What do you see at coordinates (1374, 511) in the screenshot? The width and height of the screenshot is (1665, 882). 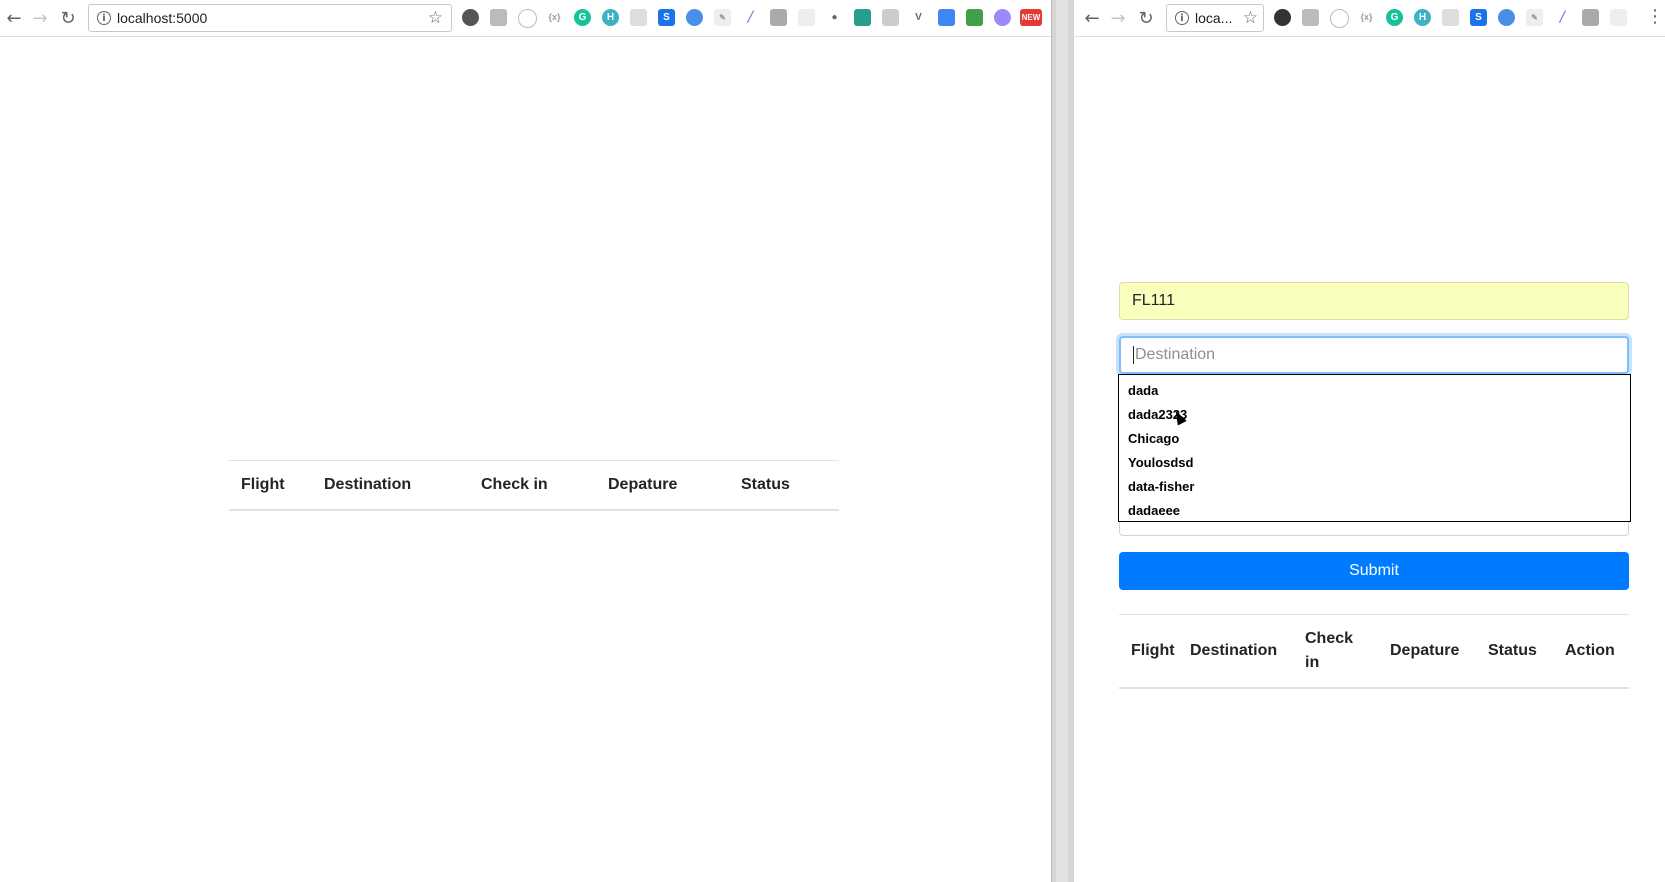 I see `autocomplete-option: dadaeee` at bounding box center [1374, 511].